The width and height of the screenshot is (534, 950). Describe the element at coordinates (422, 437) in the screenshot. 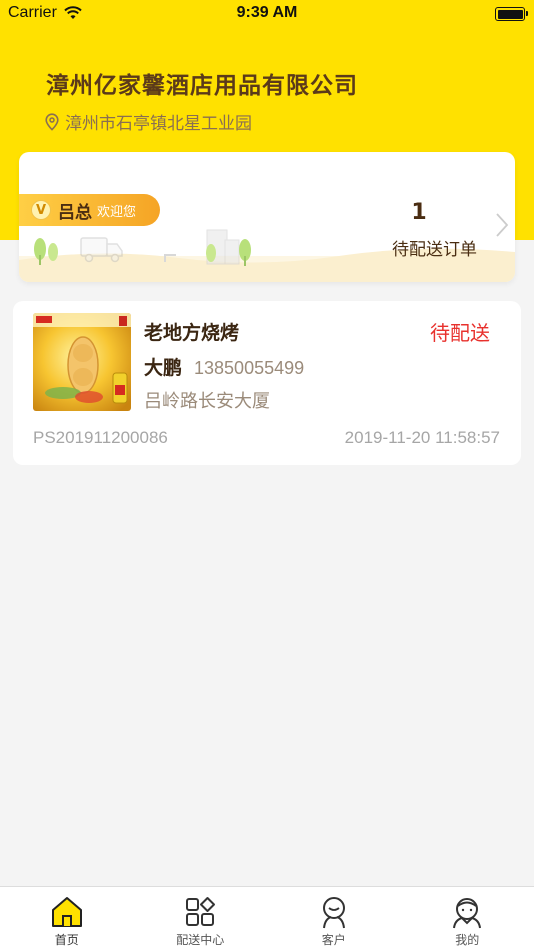

I see `order-time: 2019-11-20 11:58:57` at that location.